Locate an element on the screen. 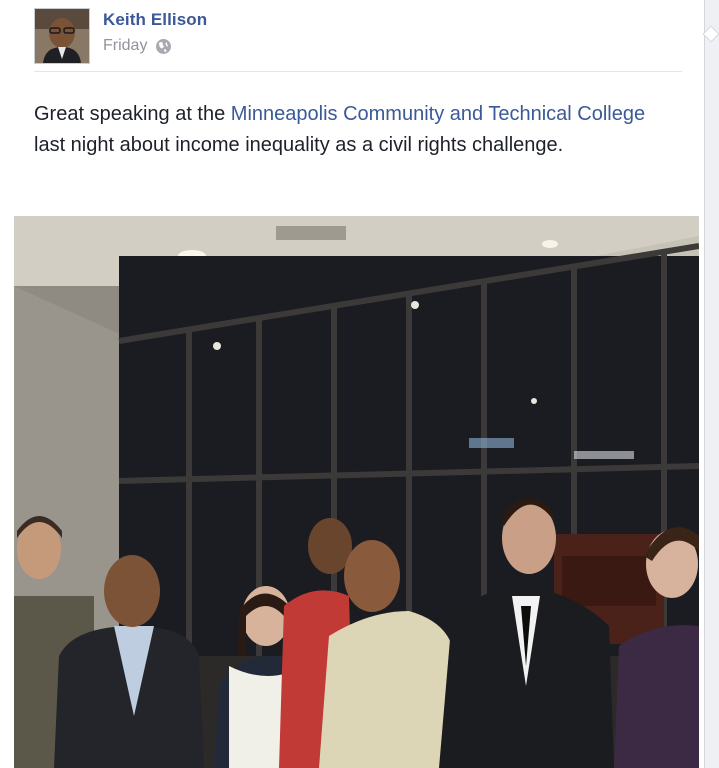 Image resolution: width=719 pixels, height=768 pixels. author-avatar is located at coordinates (62, 36).